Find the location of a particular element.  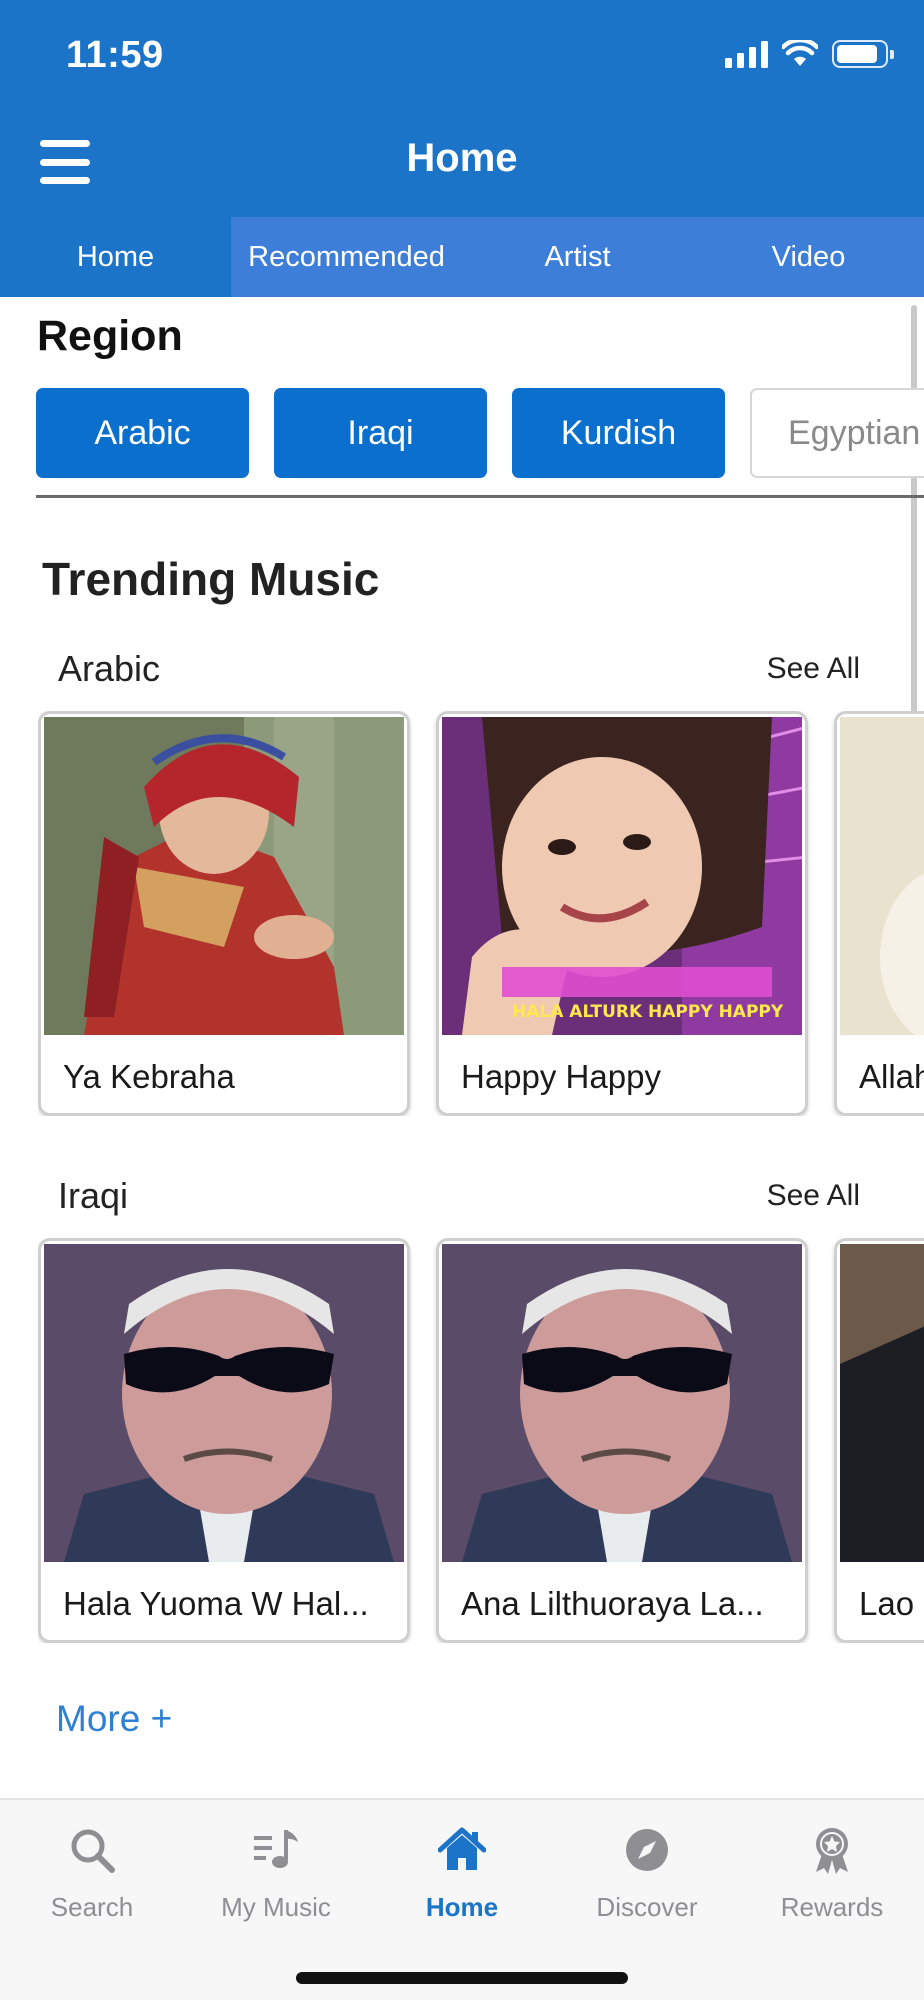

tab-recommended: Recommended is located at coordinates (346, 257).